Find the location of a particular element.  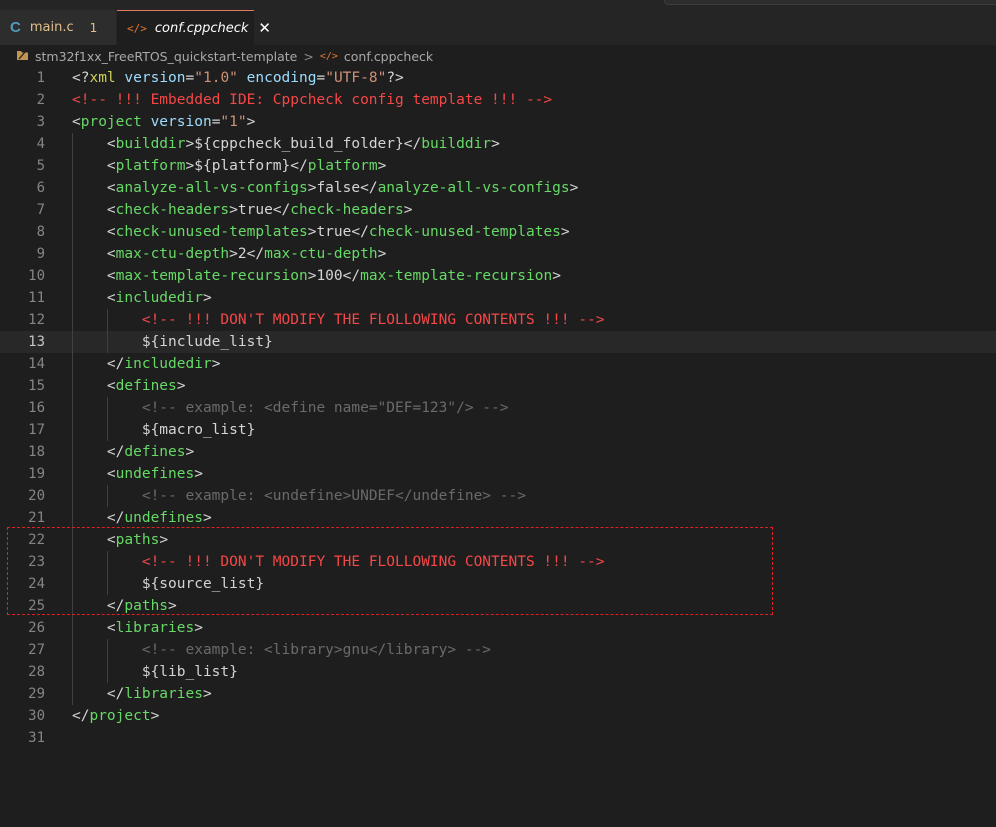

breadcrumb-folder: stm32f1xx_FreeRTOS_quickstart-template is located at coordinates (166, 56).